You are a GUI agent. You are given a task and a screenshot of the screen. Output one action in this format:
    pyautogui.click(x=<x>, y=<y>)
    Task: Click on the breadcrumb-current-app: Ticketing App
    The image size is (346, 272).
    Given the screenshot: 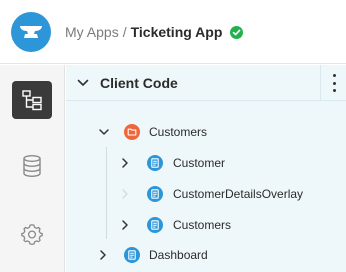 What is the action you would take?
    pyautogui.click(x=176, y=32)
    